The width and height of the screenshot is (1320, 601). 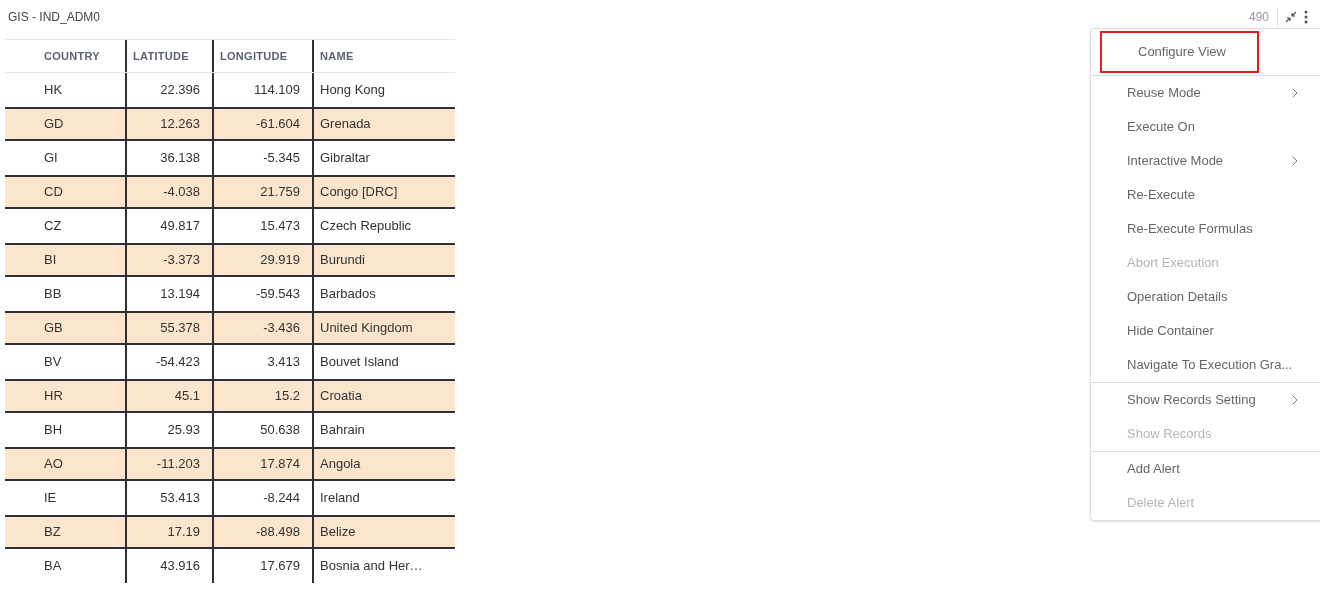 What do you see at coordinates (178, 464) in the screenshot?
I see `table-cell-text: -11.203` at bounding box center [178, 464].